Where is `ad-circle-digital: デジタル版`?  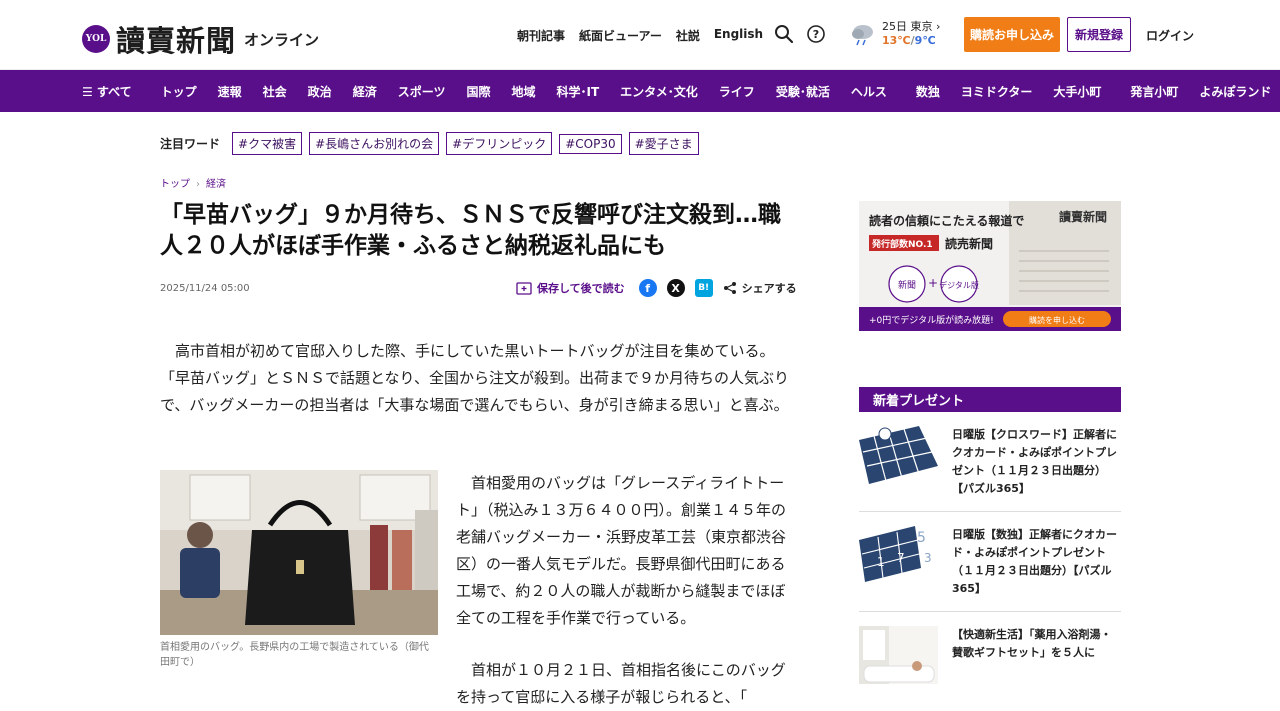 ad-circle-digital: デジタル版 is located at coordinates (959, 285).